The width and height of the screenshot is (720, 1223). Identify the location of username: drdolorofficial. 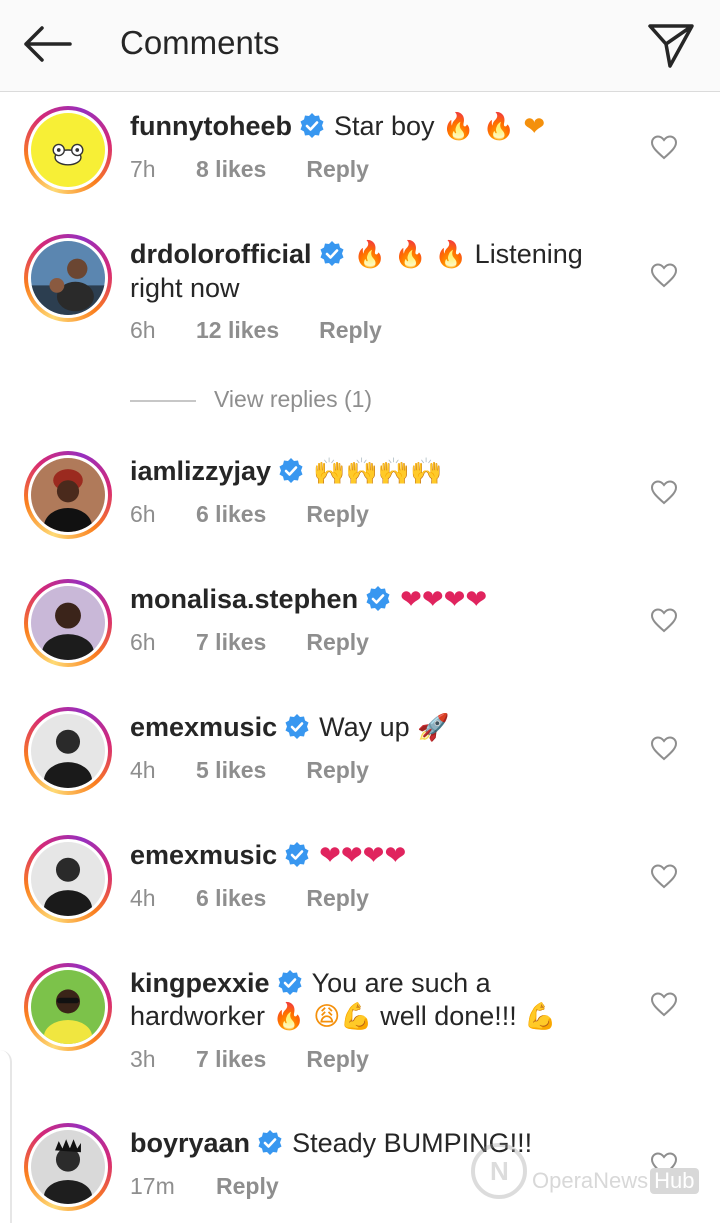
(221, 254).